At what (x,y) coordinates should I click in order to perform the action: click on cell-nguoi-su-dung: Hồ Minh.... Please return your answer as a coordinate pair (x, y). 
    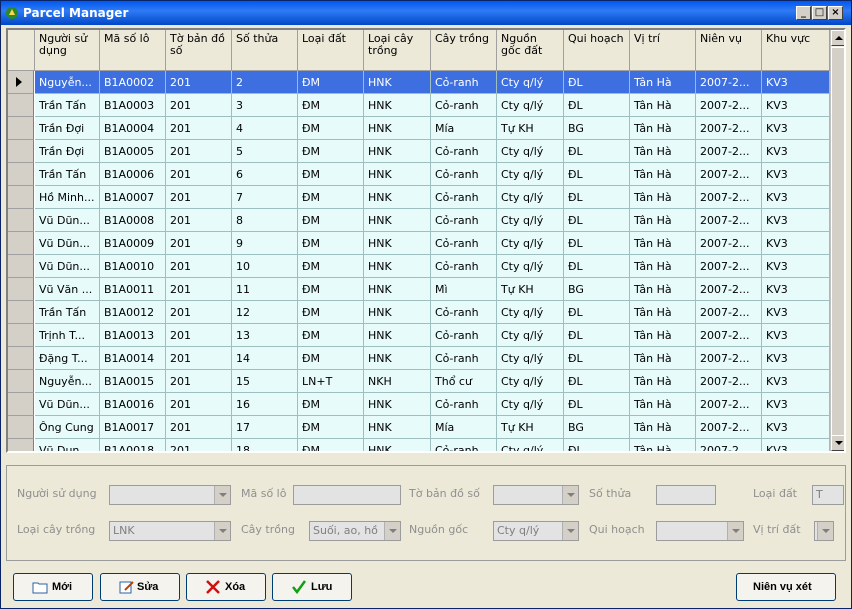
    Looking at the image, I should click on (67, 197).